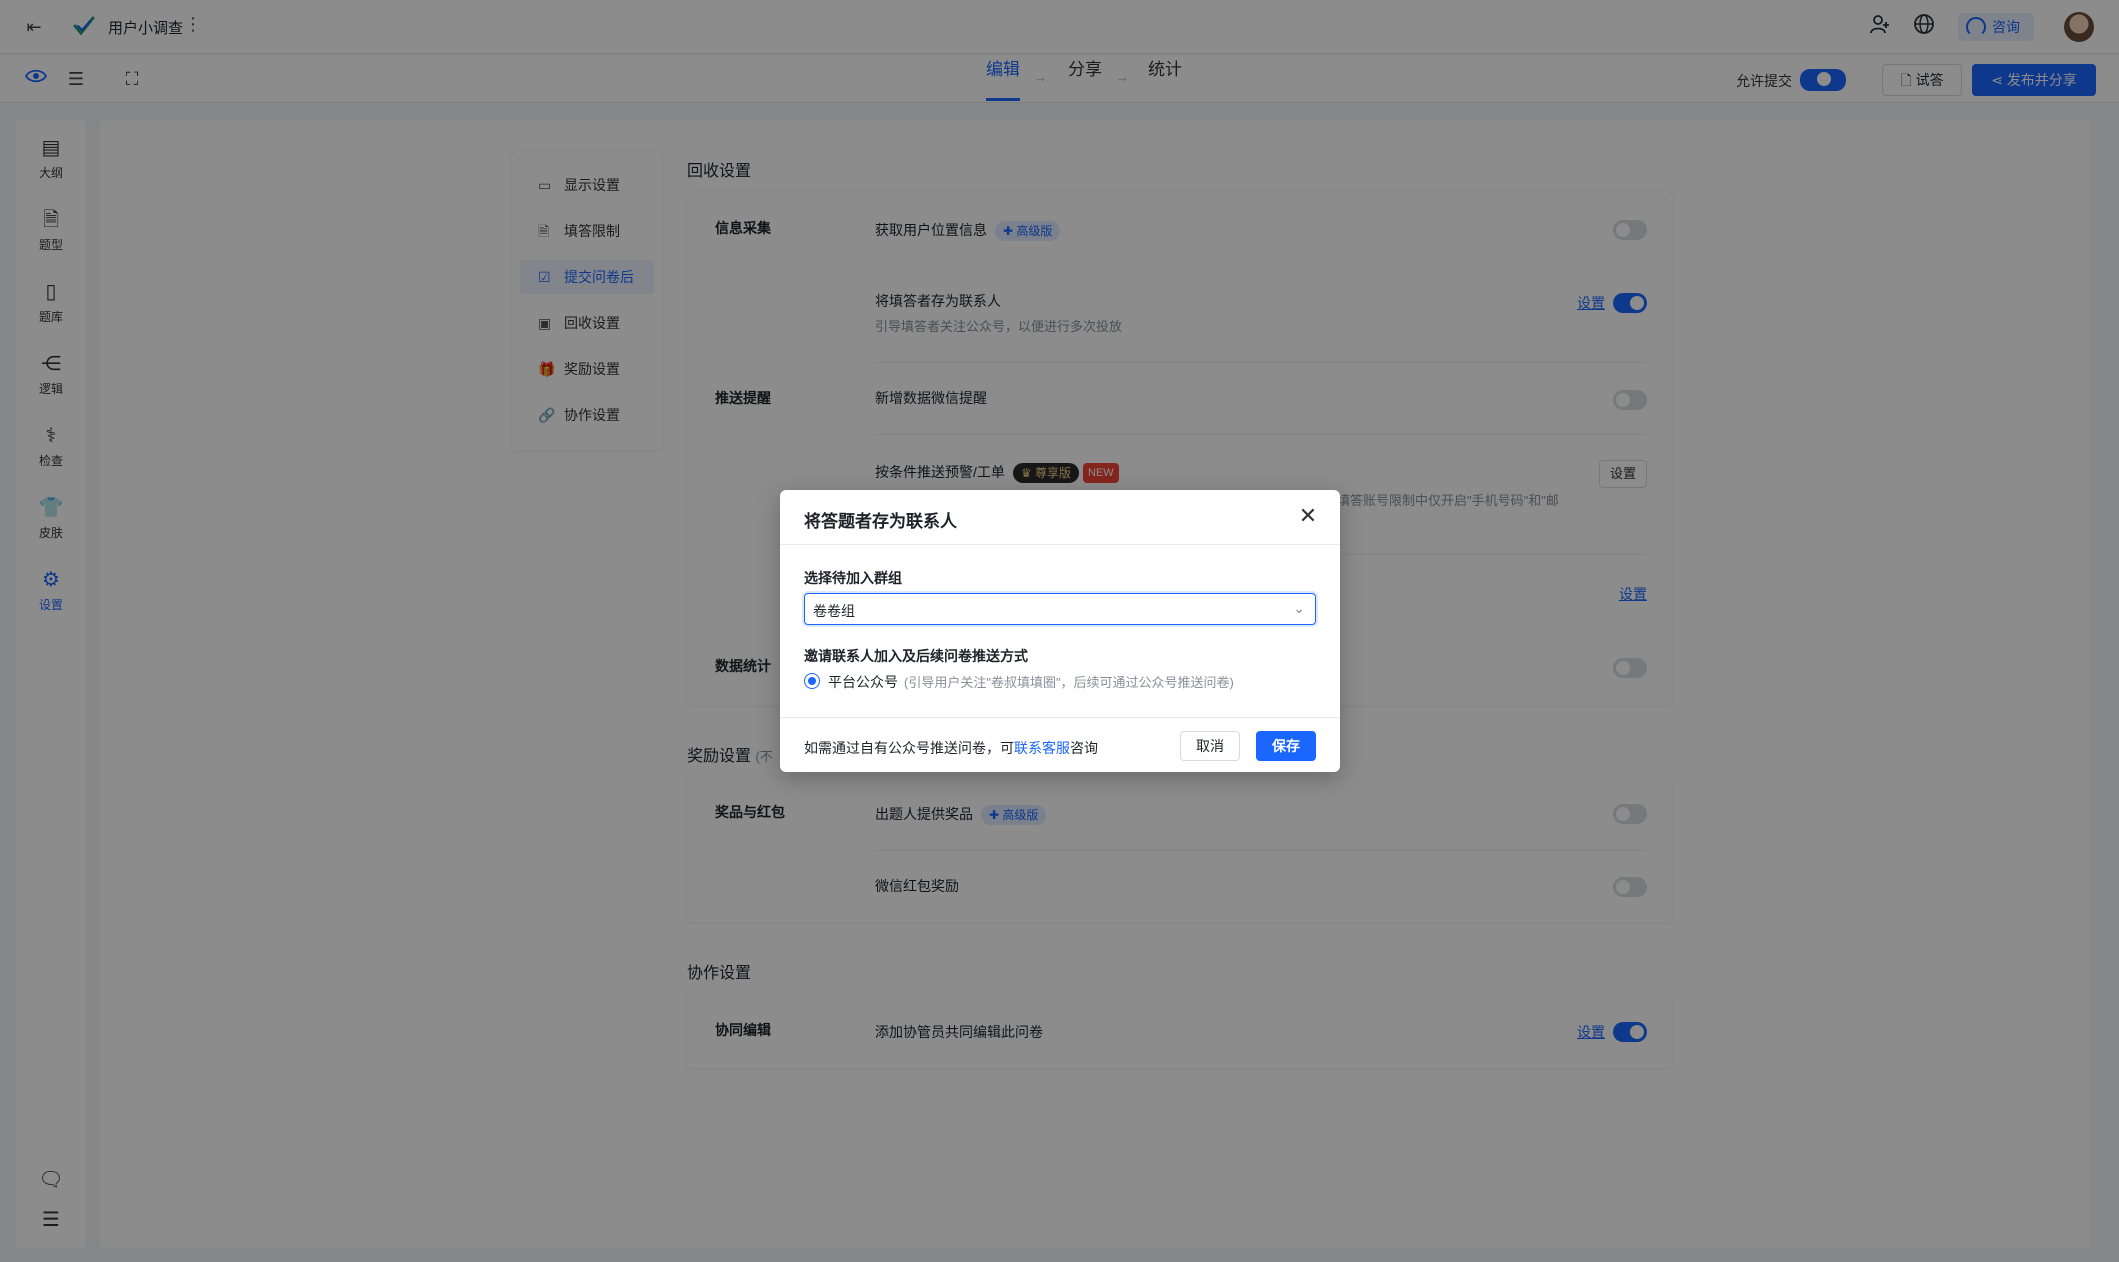 The width and height of the screenshot is (2119, 1262). Describe the element at coordinates (1299, 608) in the screenshot. I see `chevron-down-icon: ⌄` at that location.